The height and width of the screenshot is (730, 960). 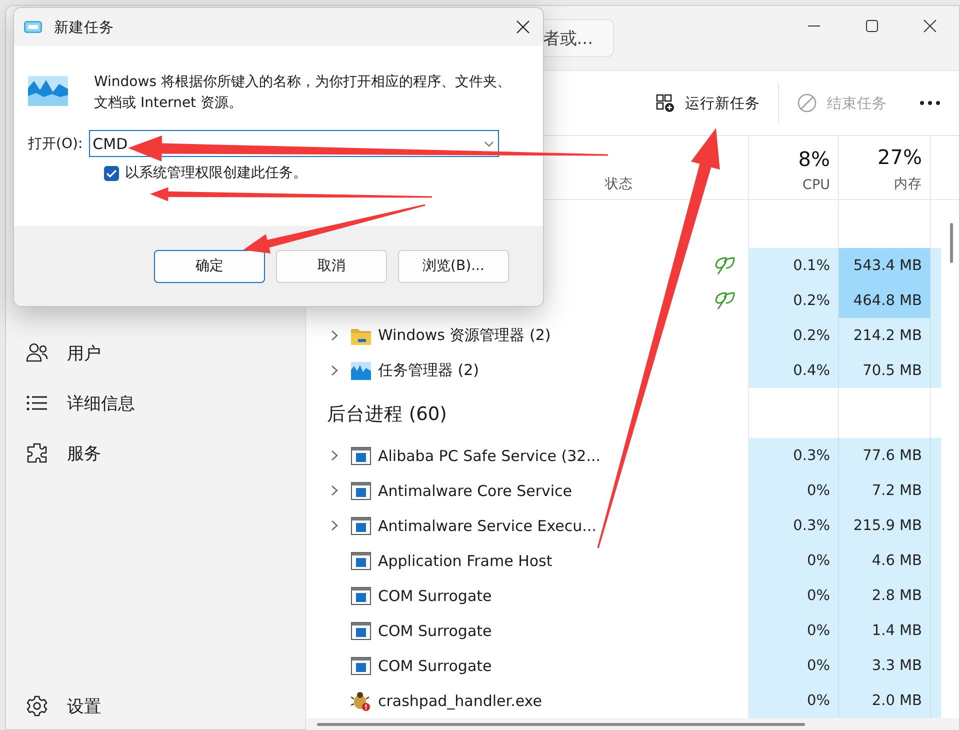 What do you see at coordinates (37, 353) in the screenshot?
I see `users-icon` at bounding box center [37, 353].